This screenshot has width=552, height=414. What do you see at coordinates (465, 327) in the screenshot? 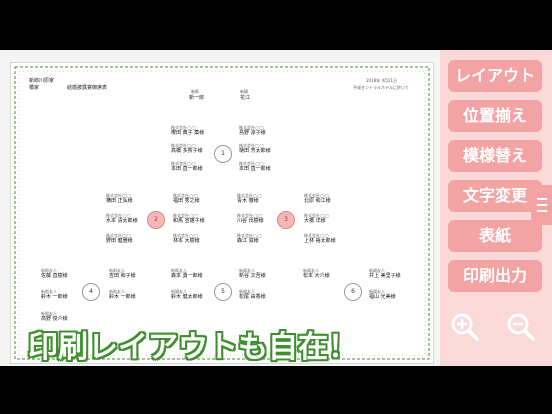
I see `zoom-in-icon` at bounding box center [465, 327].